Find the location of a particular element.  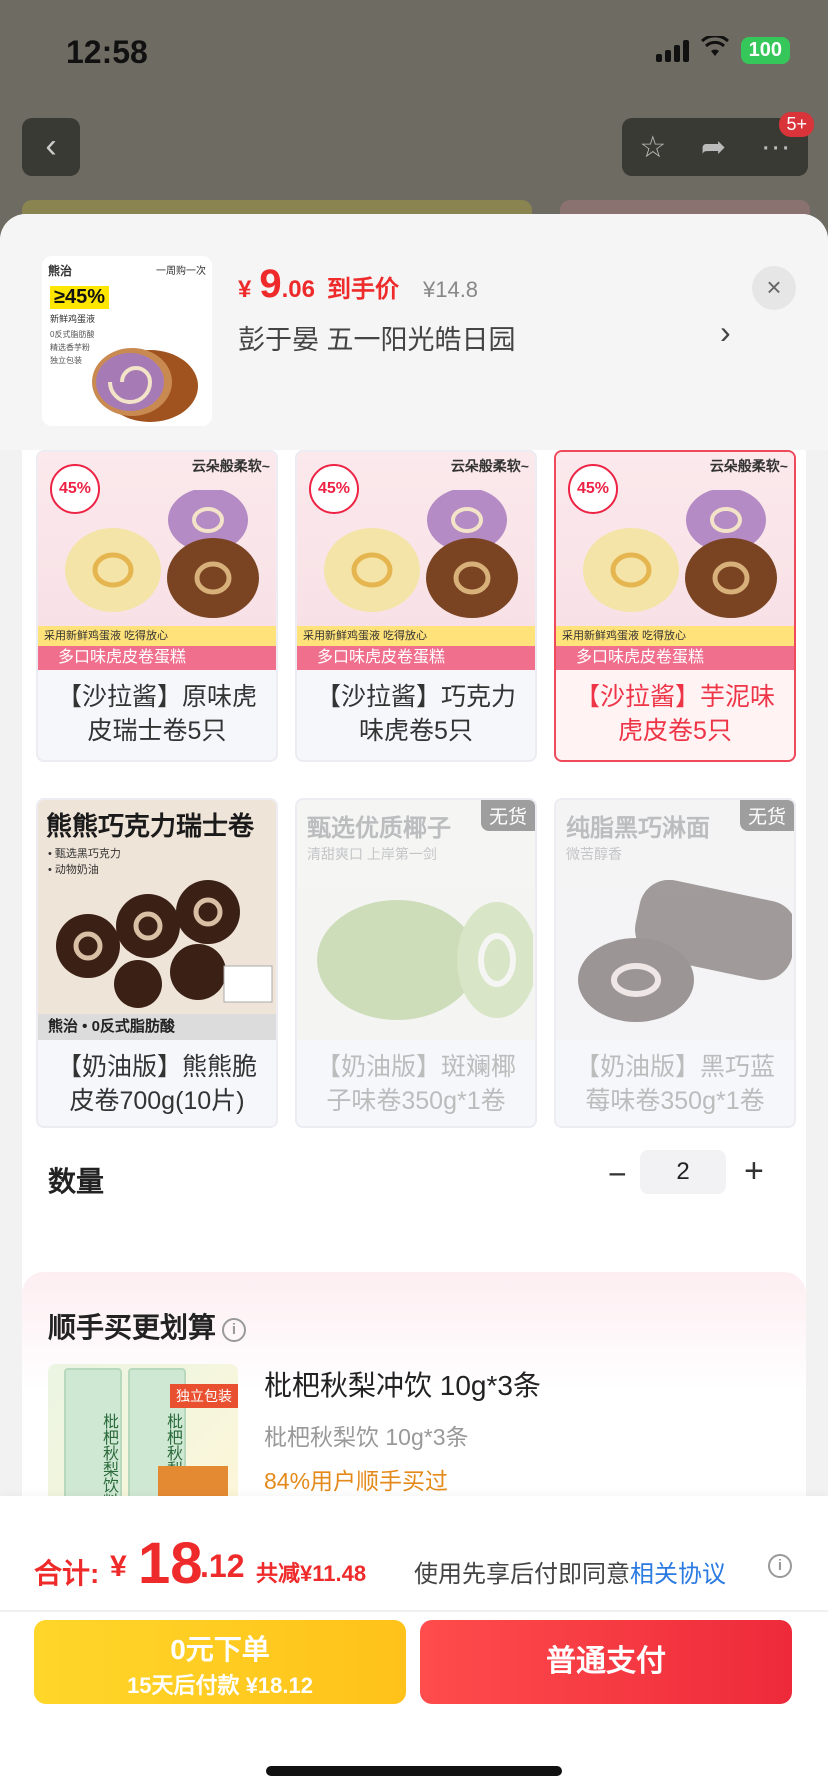

message-badge: 5+ is located at coordinates (796, 124).